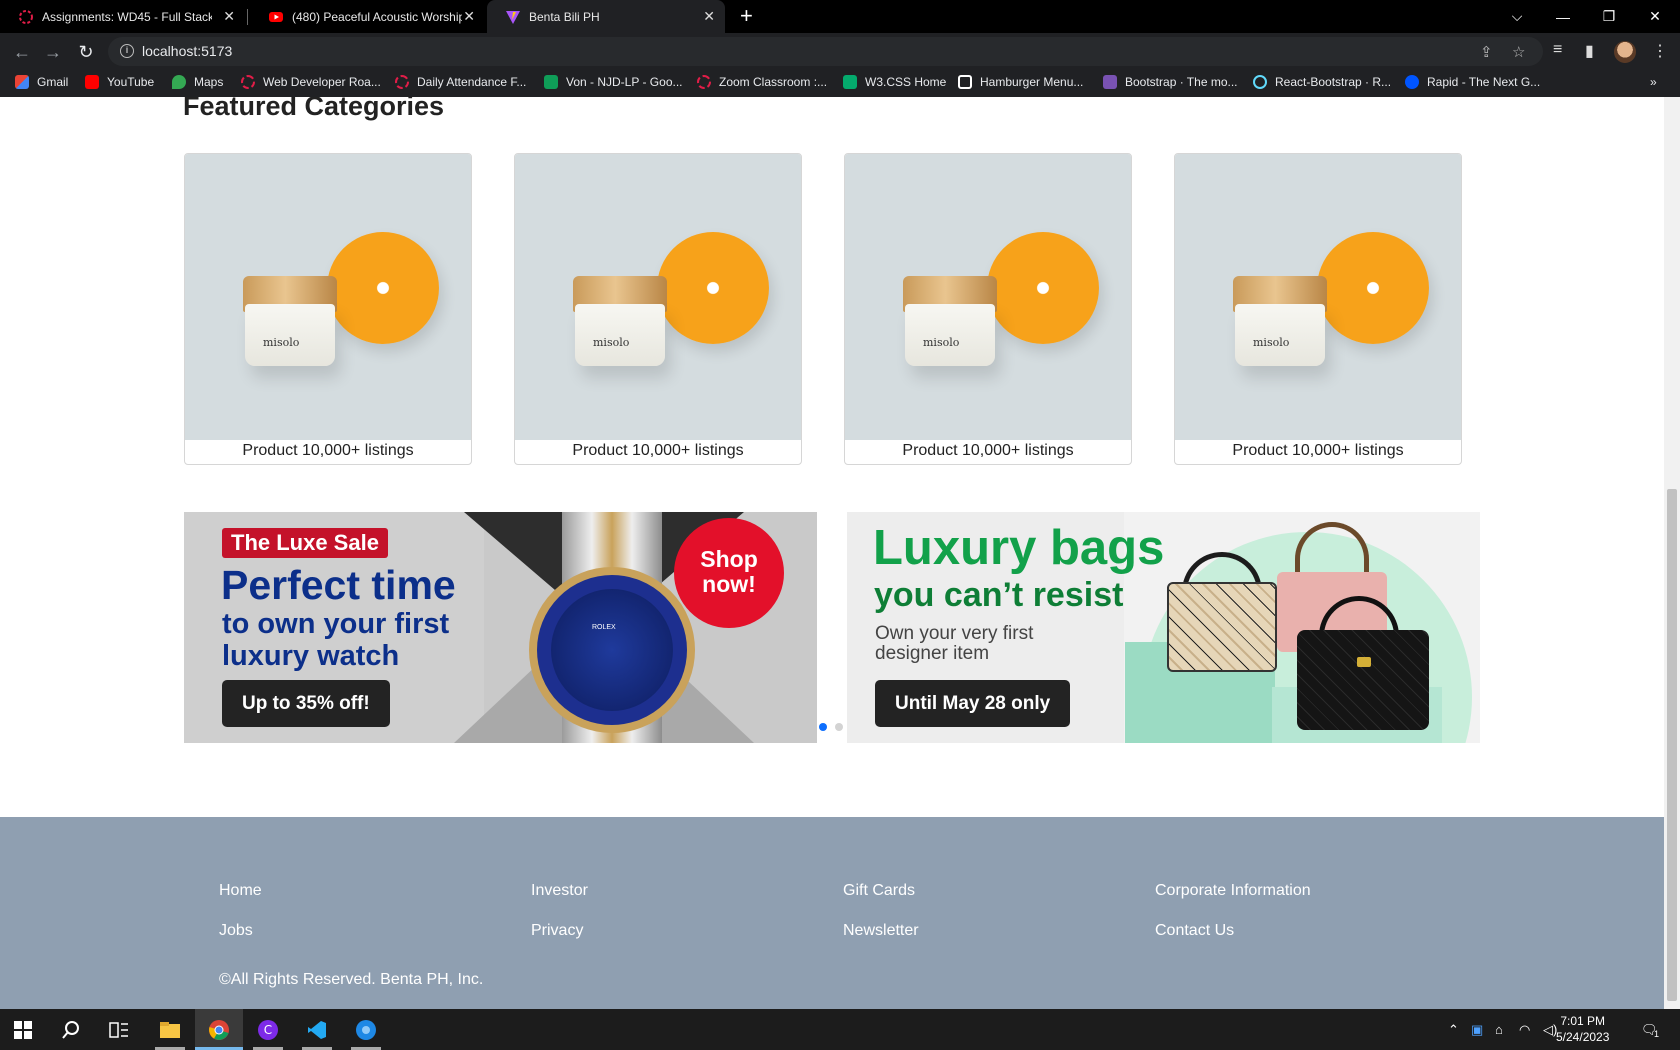 This screenshot has width=1680, height=1050. Describe the element at coordinates (606, 16) in the screenshot. I see `browser-tab-benta: Benta Bili PH ✕` at that location.